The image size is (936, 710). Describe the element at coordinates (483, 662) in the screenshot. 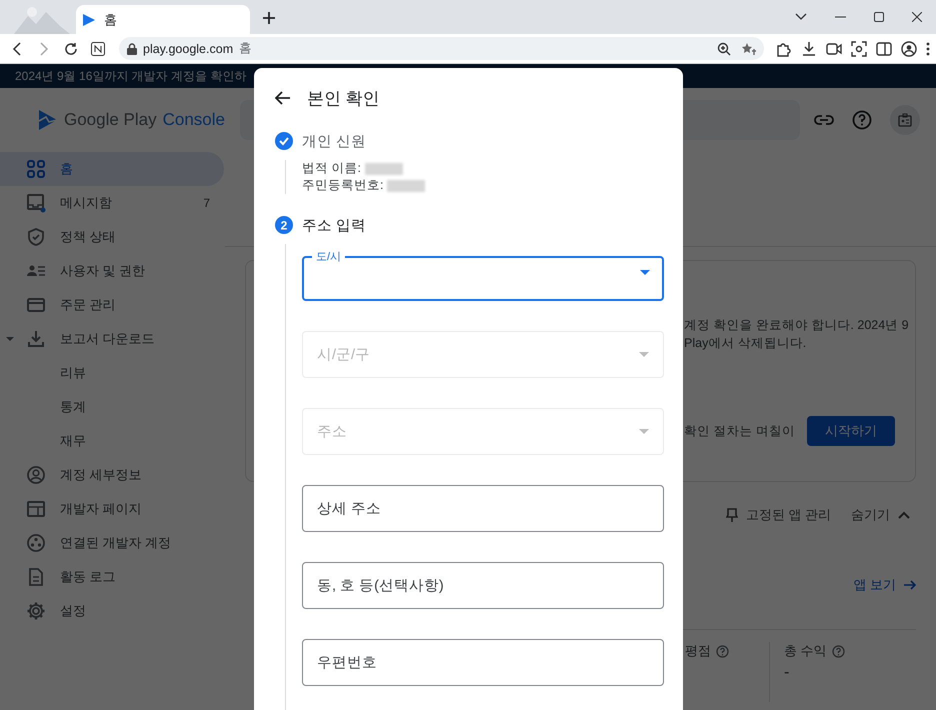

I see `text-input-field: 우편번호` at that location.